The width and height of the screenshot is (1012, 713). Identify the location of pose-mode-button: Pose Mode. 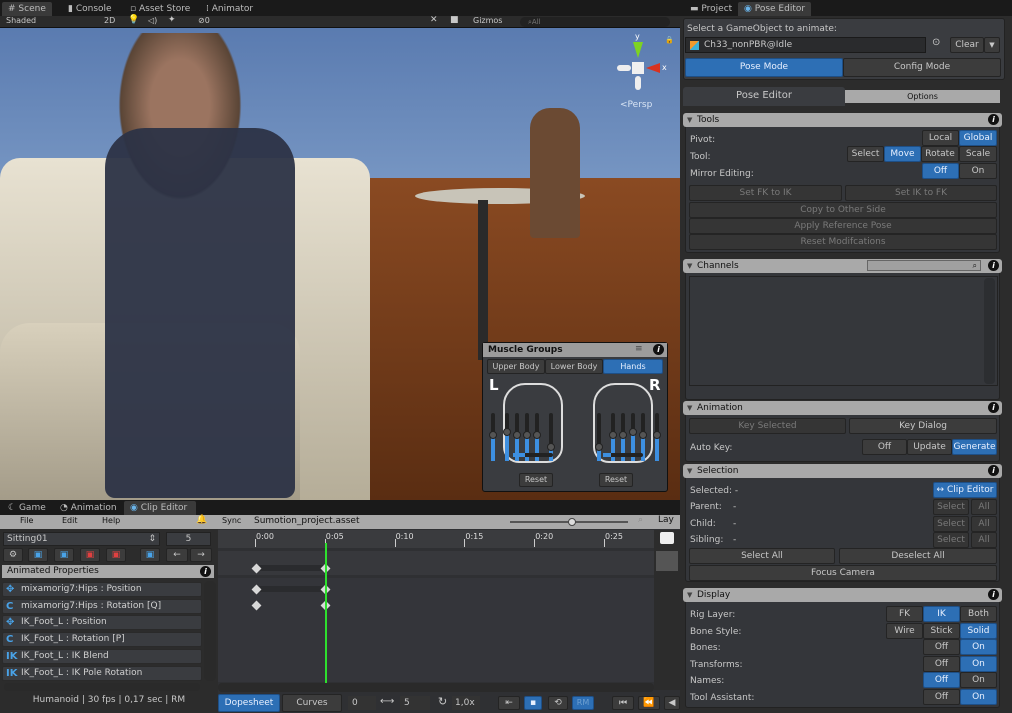
(764, 67).